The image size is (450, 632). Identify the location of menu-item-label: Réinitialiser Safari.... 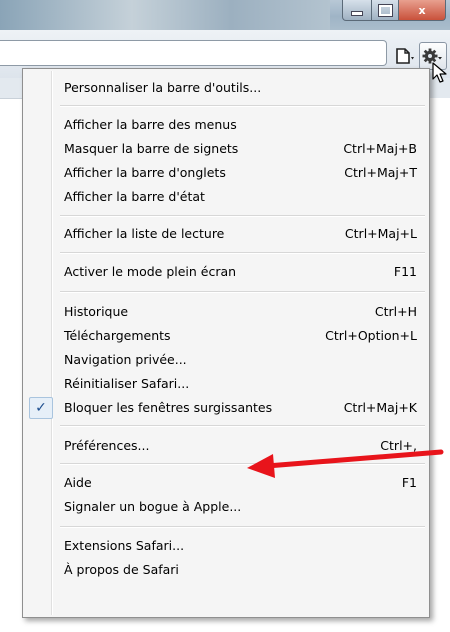
(127, 383).